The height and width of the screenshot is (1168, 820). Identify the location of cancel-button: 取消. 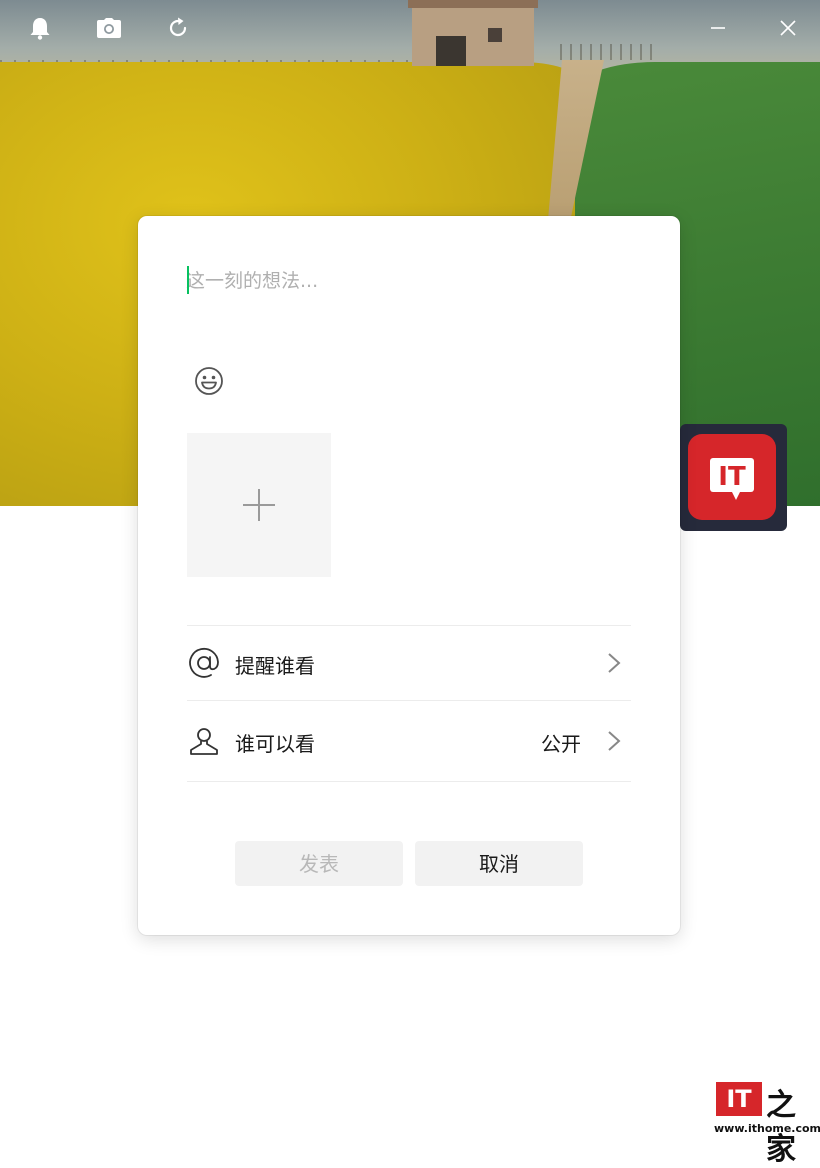
(499, 863).